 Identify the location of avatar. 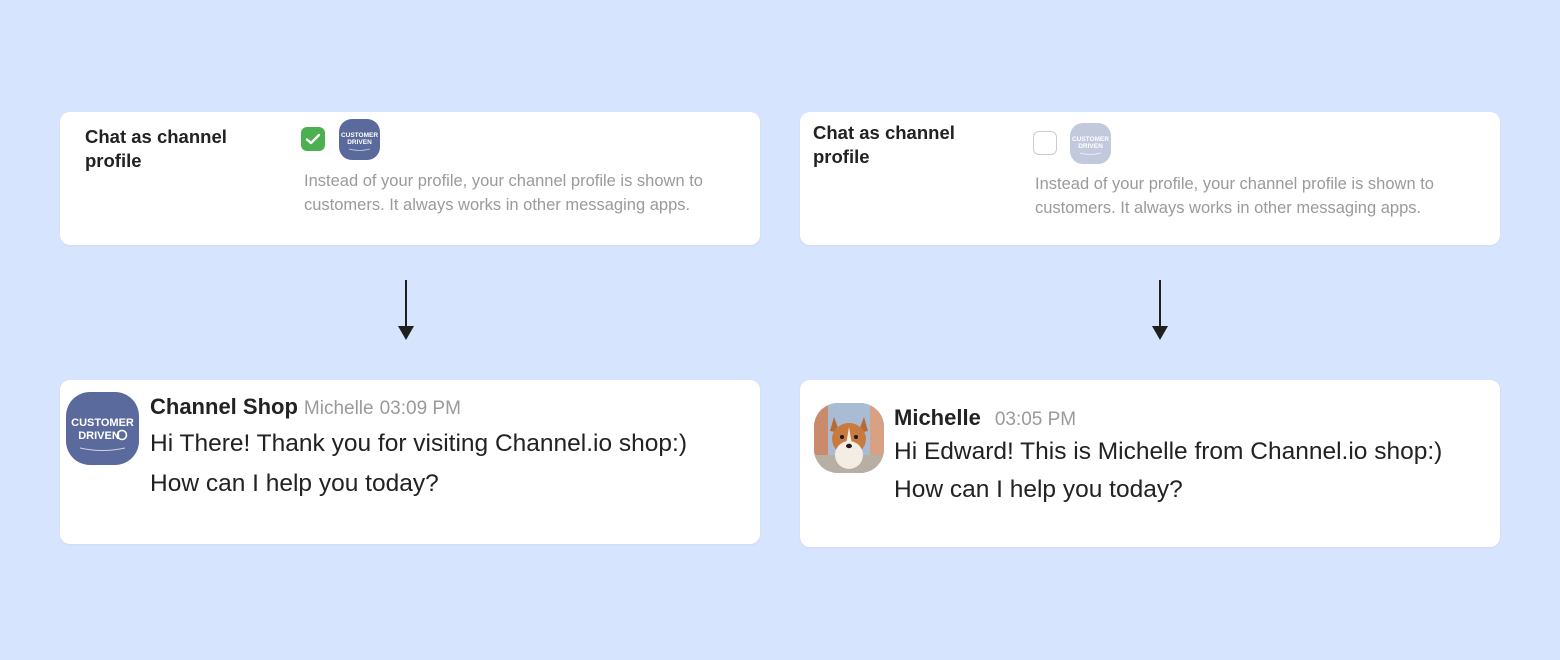
(849, 438).